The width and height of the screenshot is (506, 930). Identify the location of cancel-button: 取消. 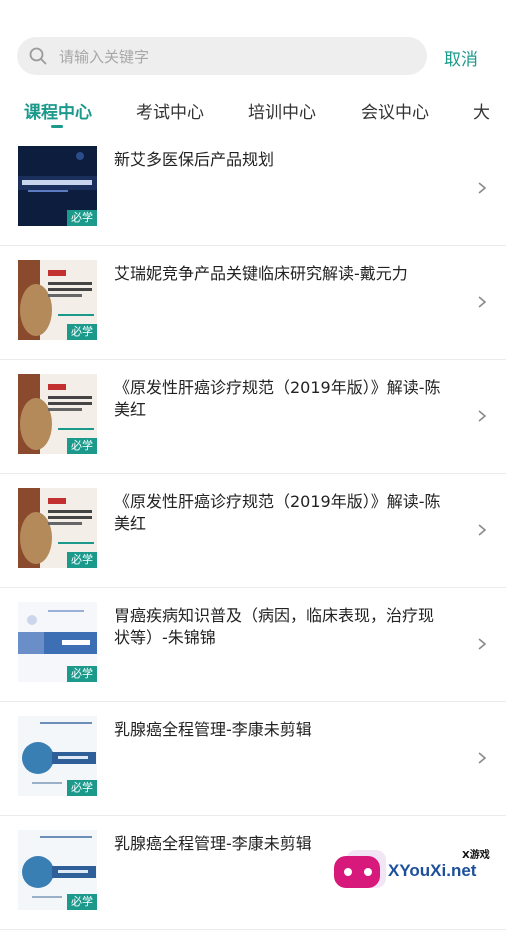
(461, 57).